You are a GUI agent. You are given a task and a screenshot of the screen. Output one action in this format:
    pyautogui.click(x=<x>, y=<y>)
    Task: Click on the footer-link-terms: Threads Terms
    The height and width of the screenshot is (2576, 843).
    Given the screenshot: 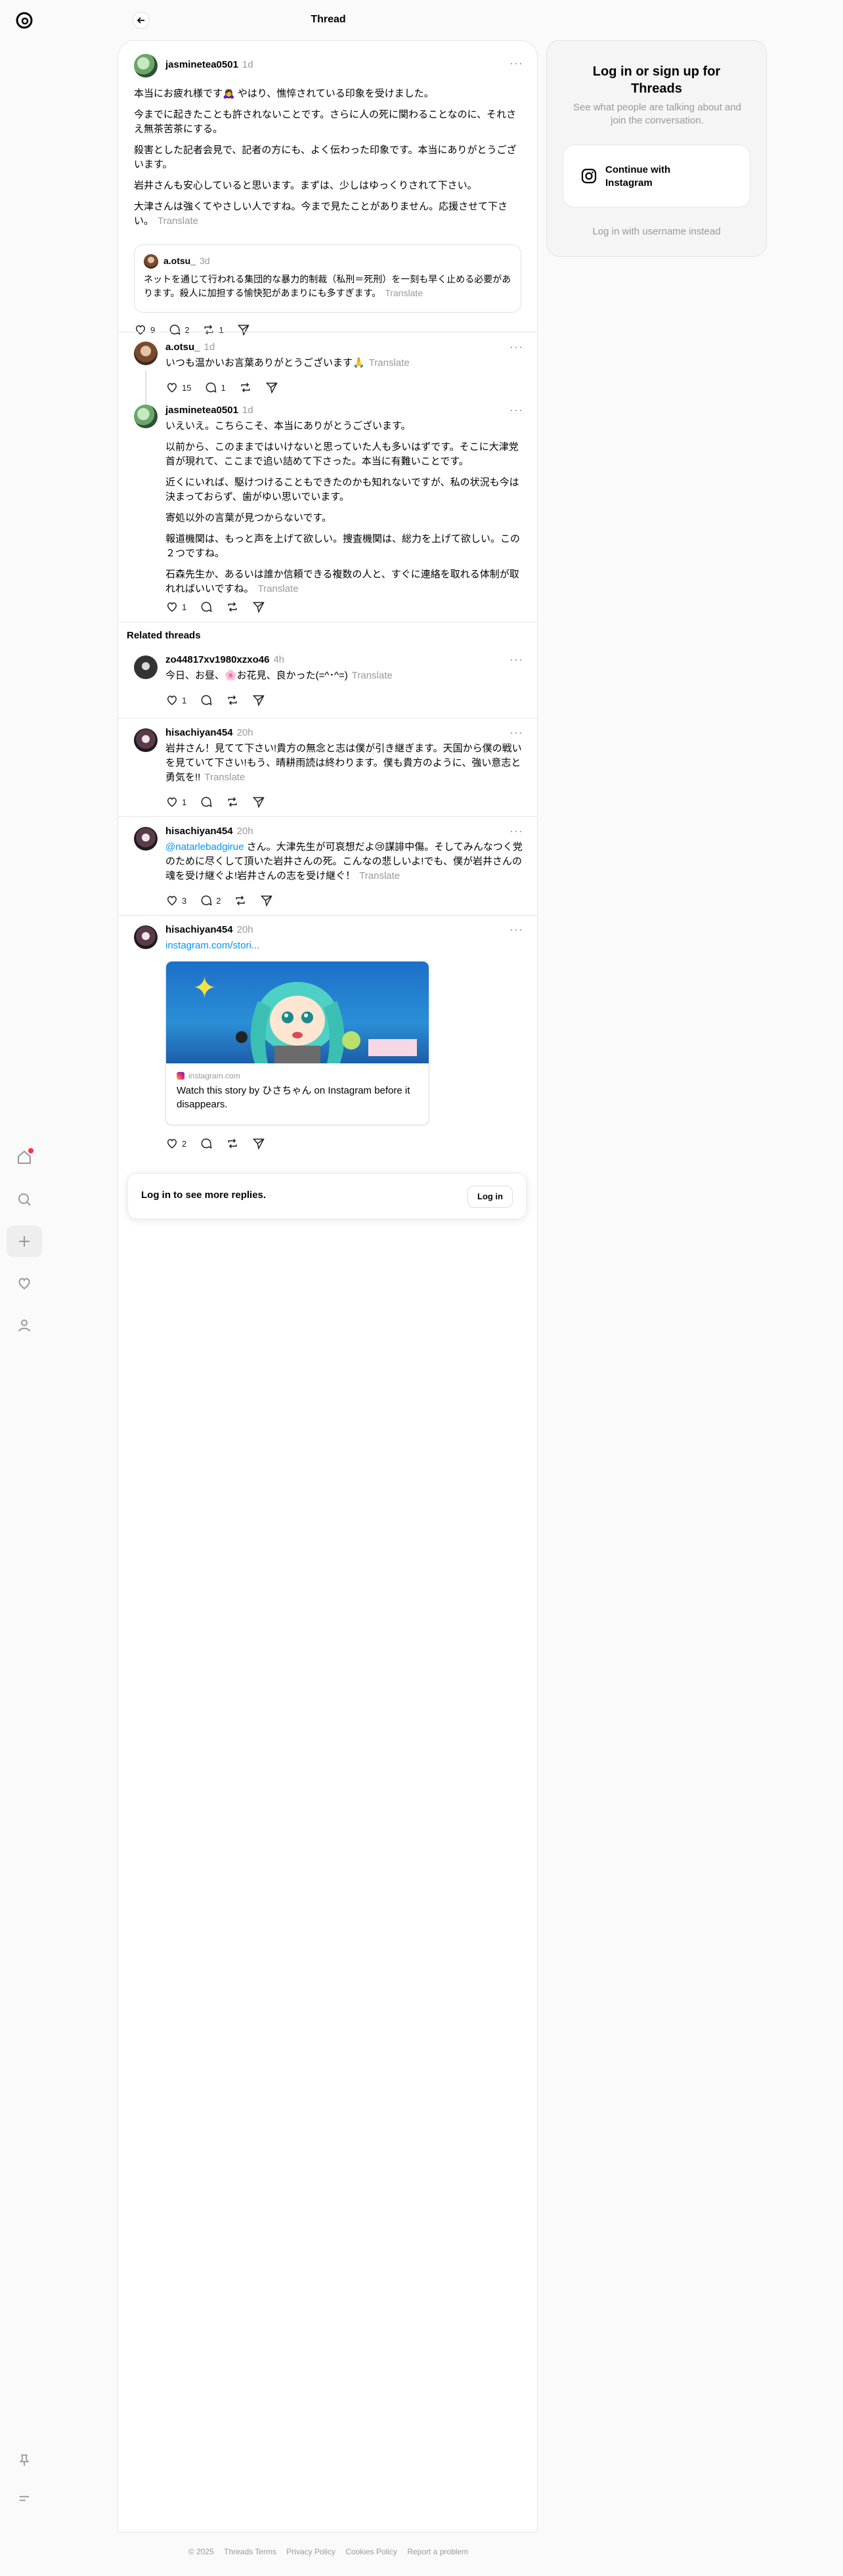 What is the action you would take?
    pyautogui.click(x=250, y=2551)
    